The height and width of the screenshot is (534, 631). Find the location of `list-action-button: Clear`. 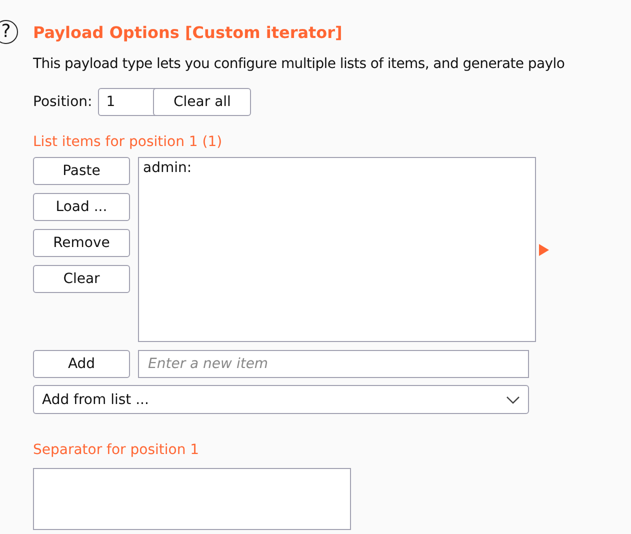

list-action-button: Clear is located at coordinates (81, 279).